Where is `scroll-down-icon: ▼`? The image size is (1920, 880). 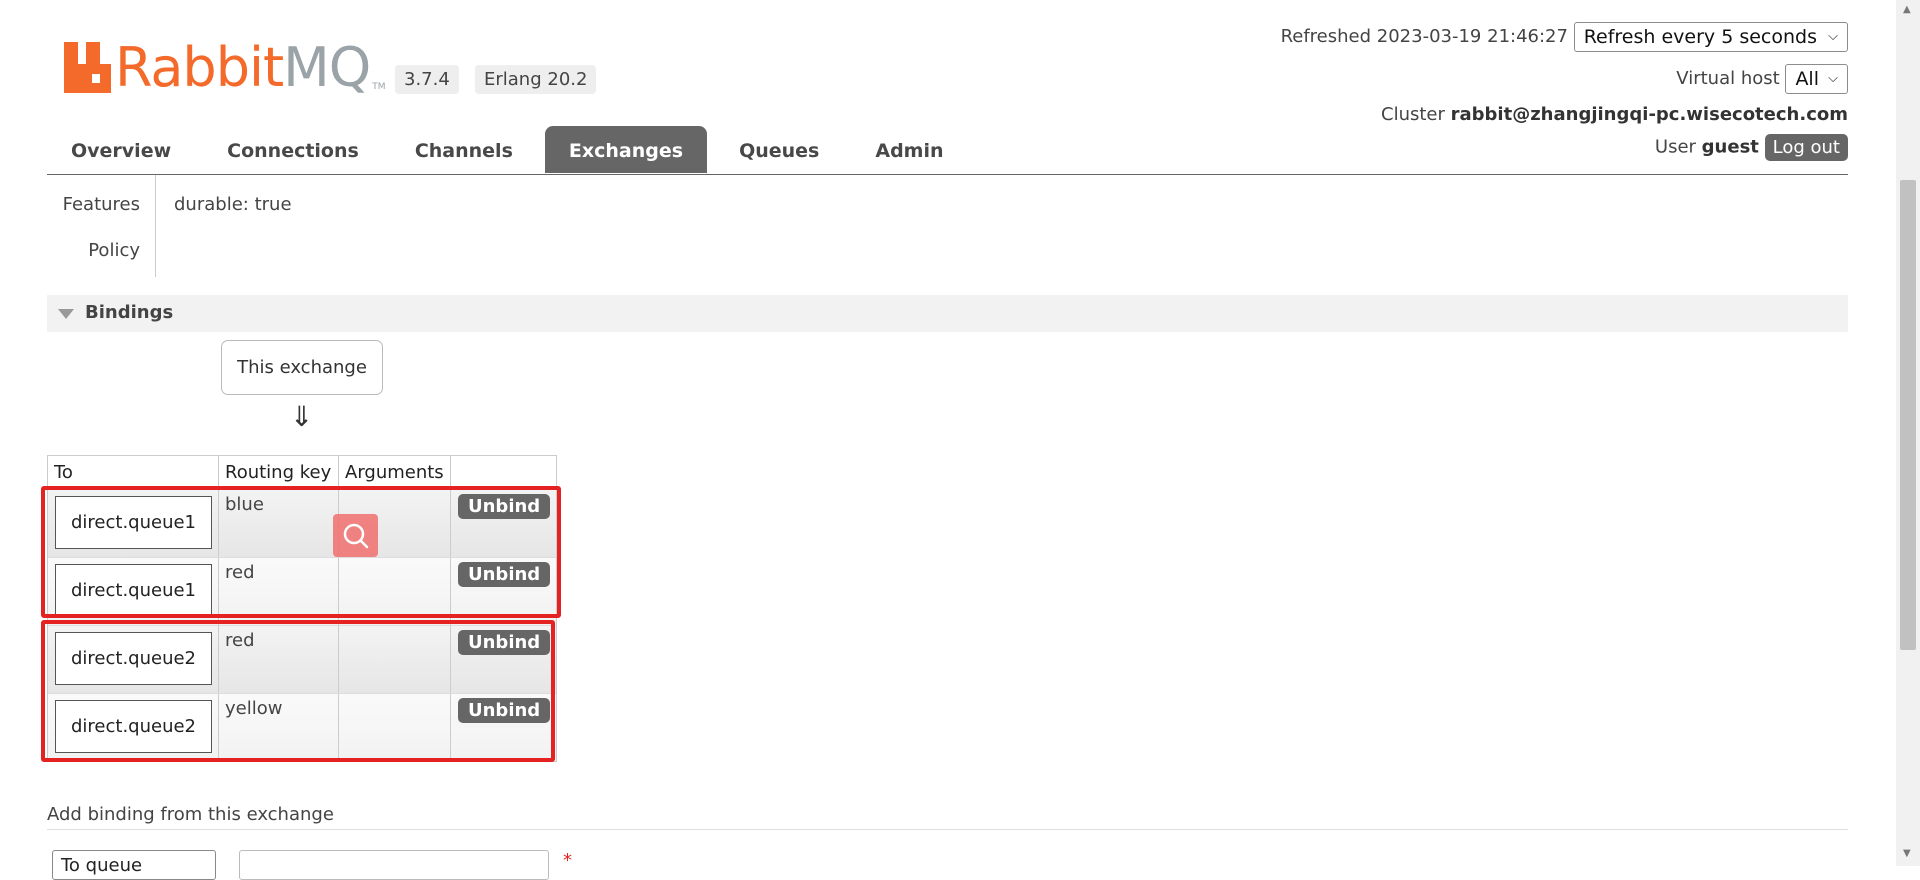 scroll-down-icon: ▼ is located at coordinates (1907, 853).